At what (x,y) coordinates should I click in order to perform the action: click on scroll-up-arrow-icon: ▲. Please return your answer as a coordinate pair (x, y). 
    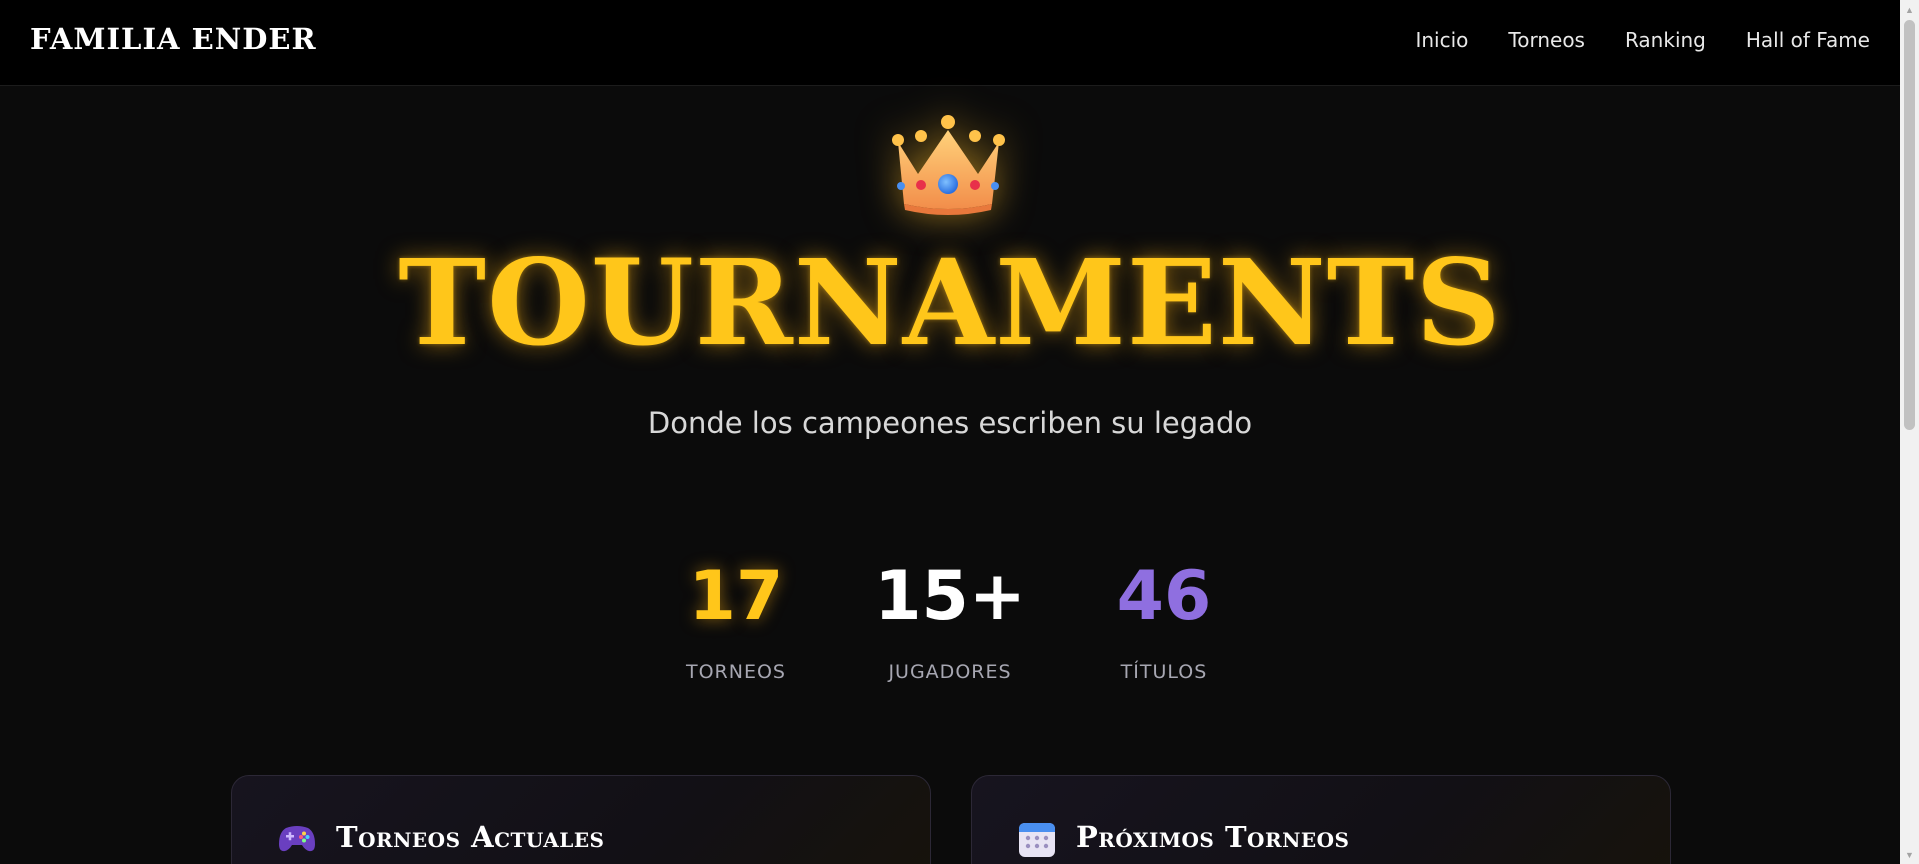
    Looking at the image, I should click on (1909, 9).